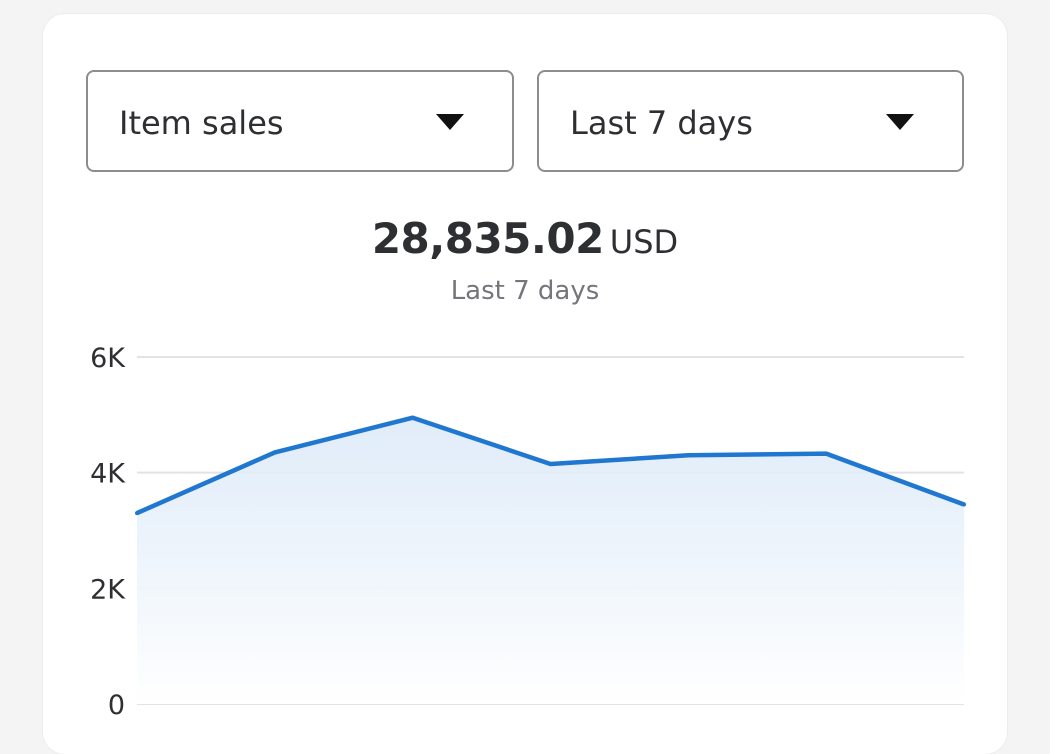 This screenshot has width=1050, height=754. I want to click on y-tick-label: 2K, so click(108, 589).